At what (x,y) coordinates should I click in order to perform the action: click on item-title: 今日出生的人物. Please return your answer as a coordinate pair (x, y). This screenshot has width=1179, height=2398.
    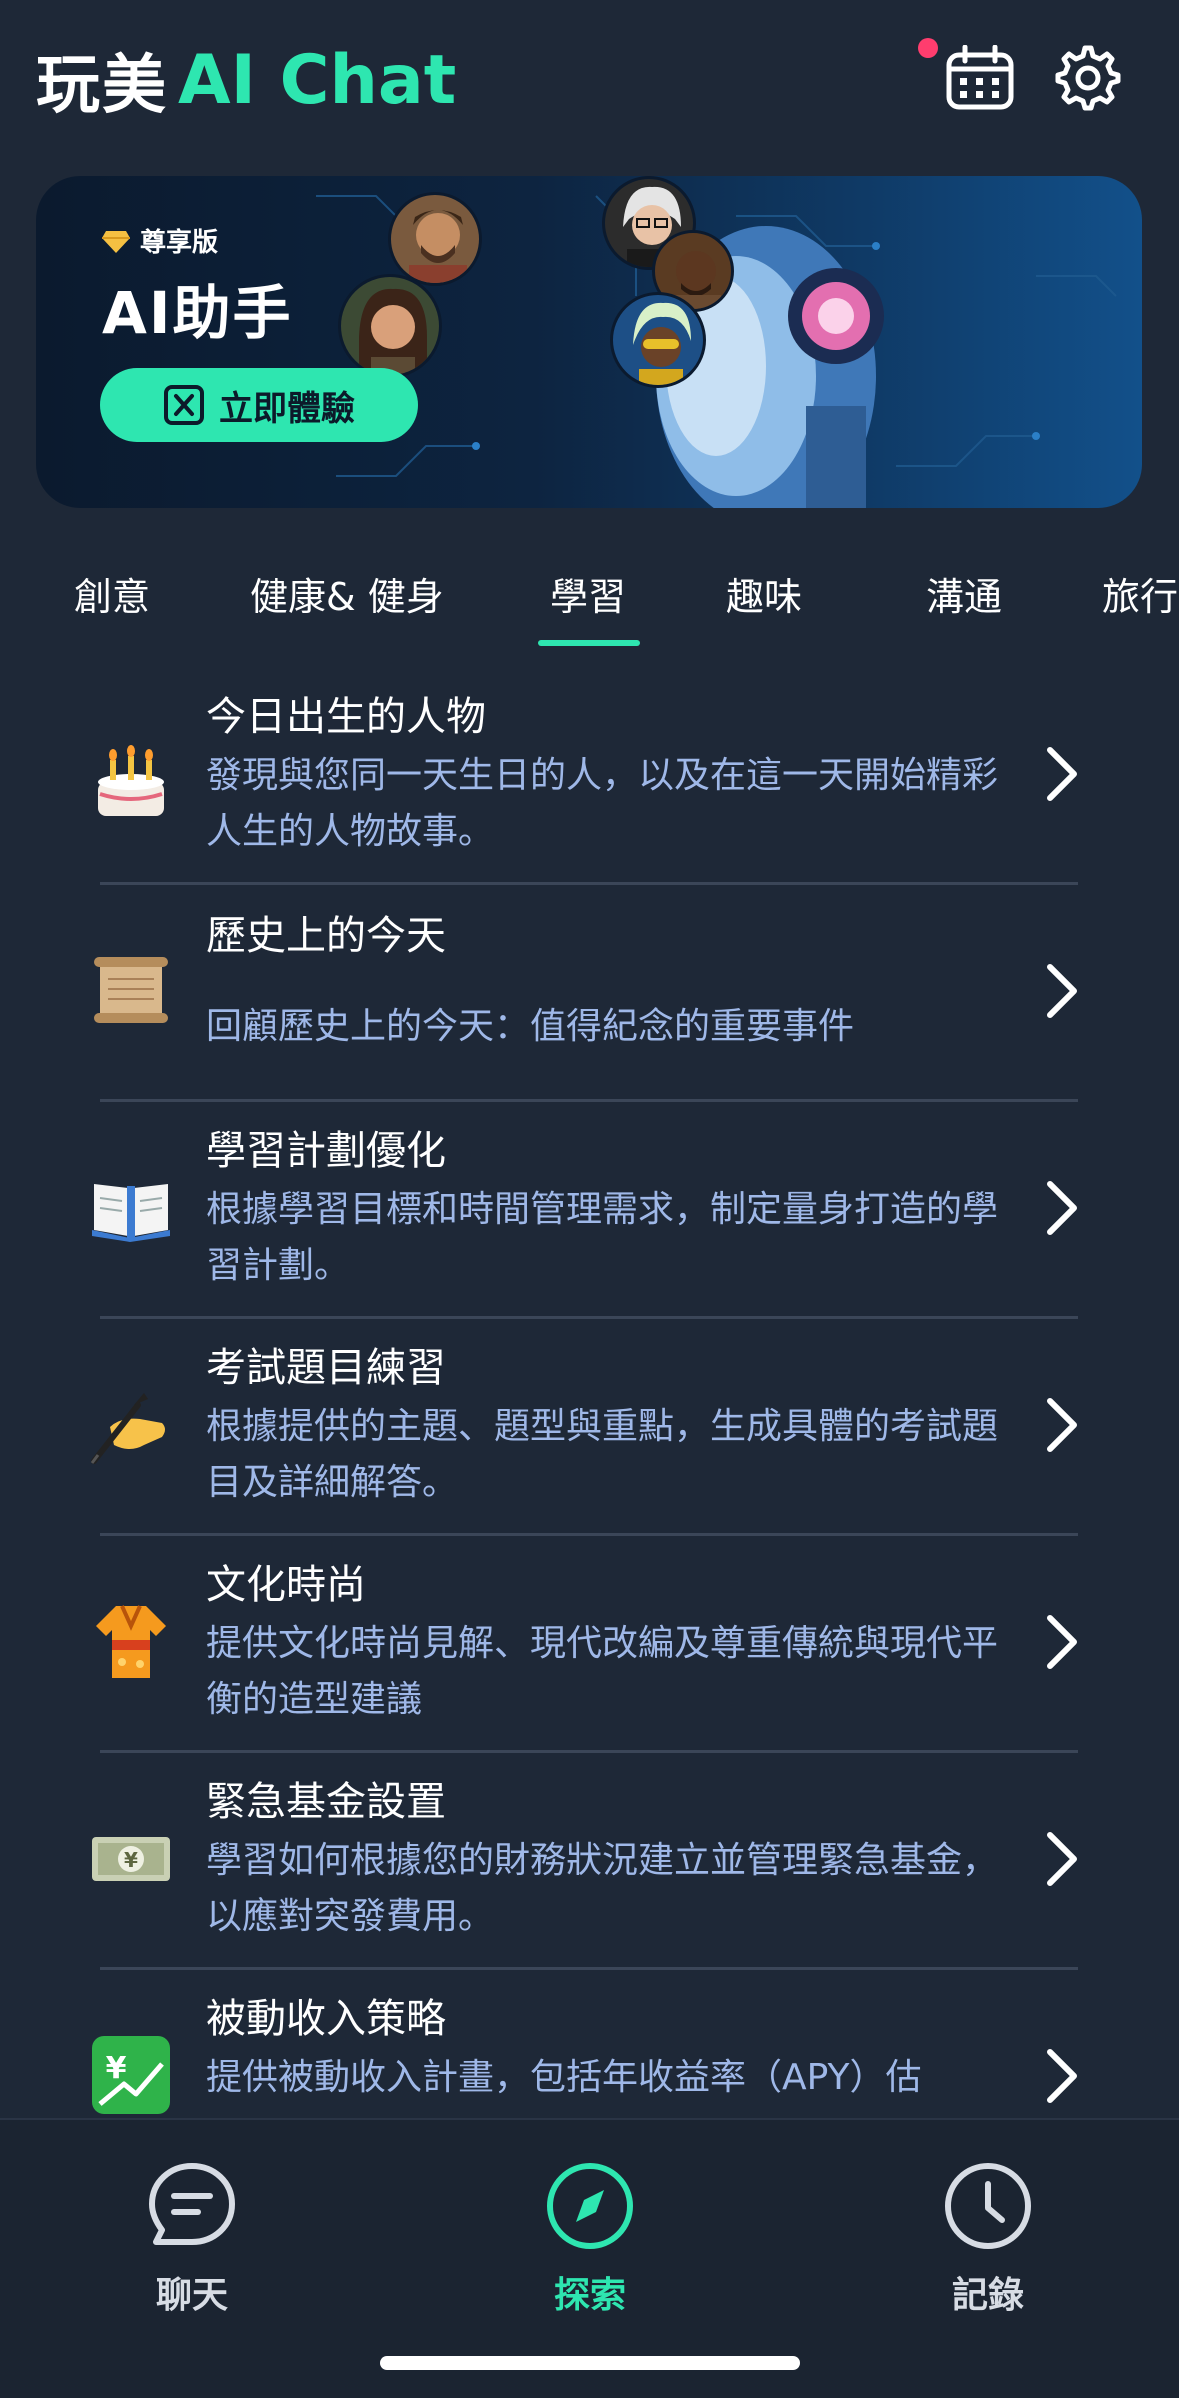
    Looking at the image, I should click on (346, 717).